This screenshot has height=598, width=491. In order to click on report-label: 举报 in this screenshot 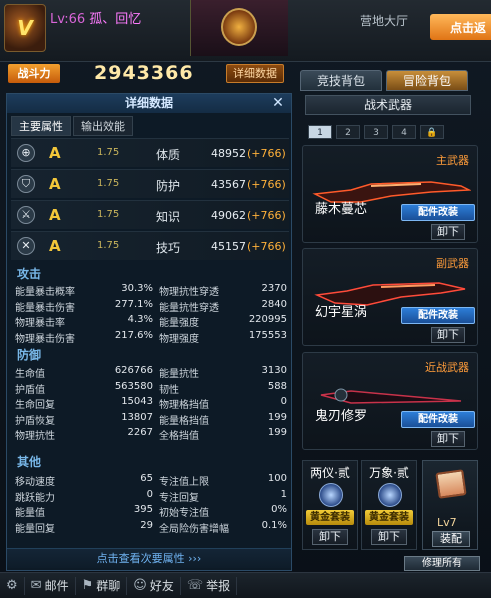, I will do `click(218, 586)`.